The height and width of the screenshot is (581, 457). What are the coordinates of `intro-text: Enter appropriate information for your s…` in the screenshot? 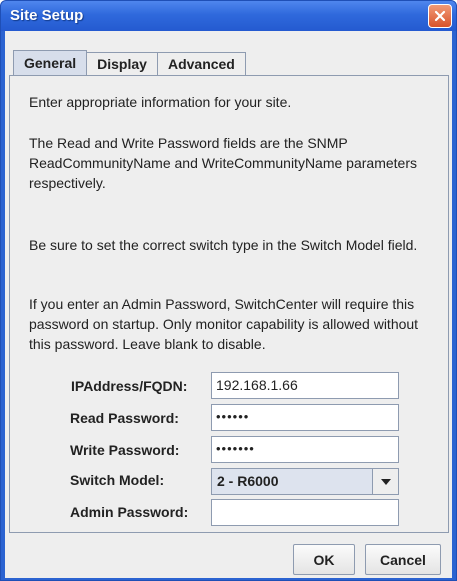 It's located at (160, 102).